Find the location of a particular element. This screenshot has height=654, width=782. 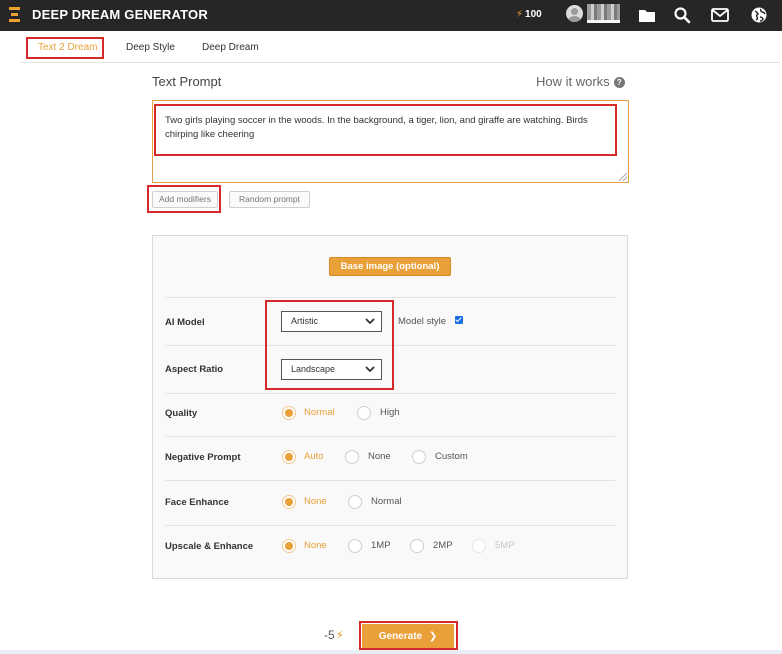

negative-prompt-label: Negative Prompt is located at coordinates (203, 457).